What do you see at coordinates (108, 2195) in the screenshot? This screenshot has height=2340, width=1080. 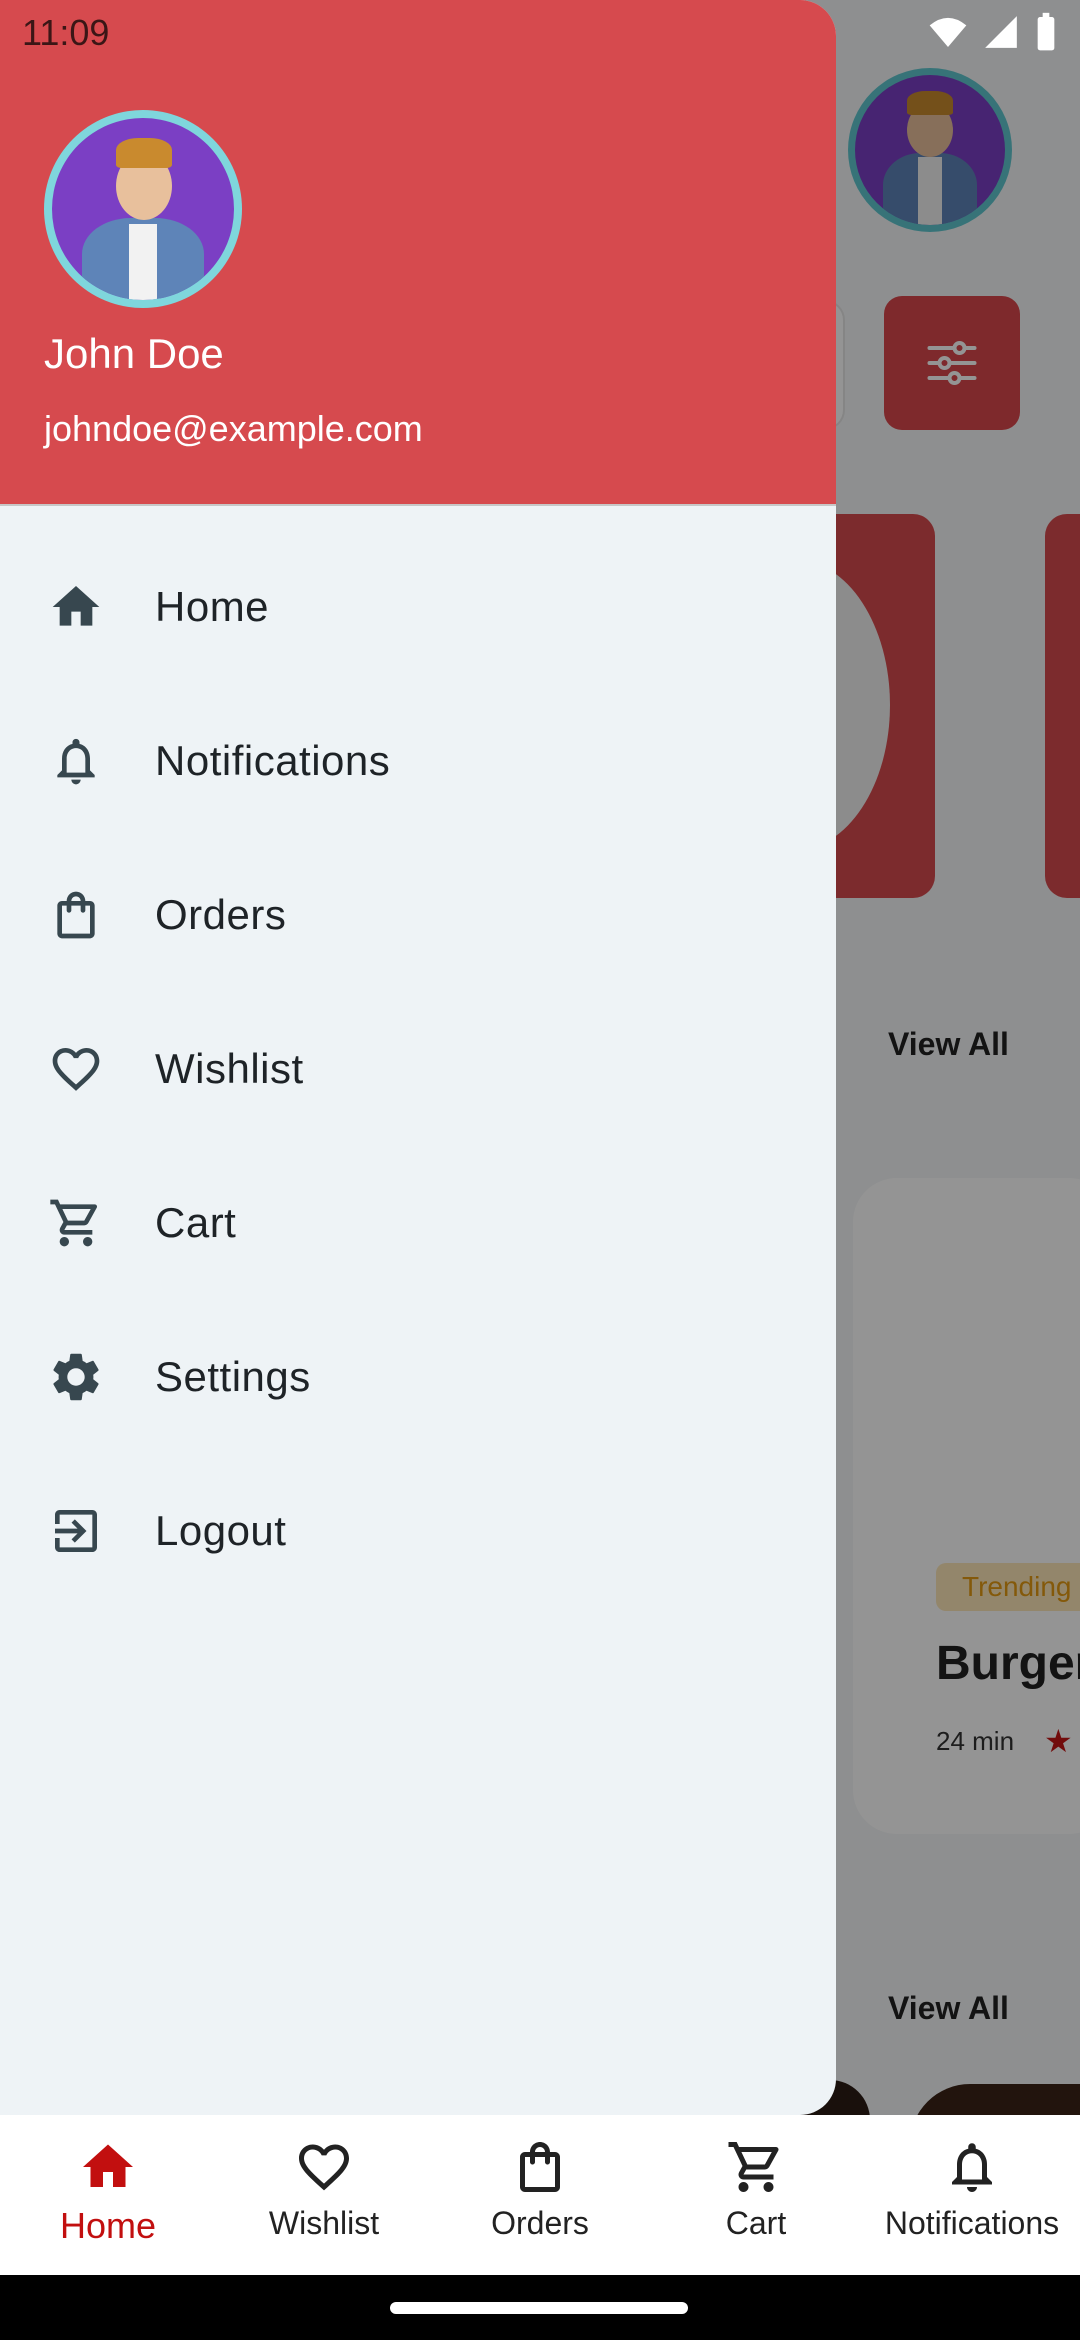 I see `nav-item-home: Home` at bounding box center [108, 2195].